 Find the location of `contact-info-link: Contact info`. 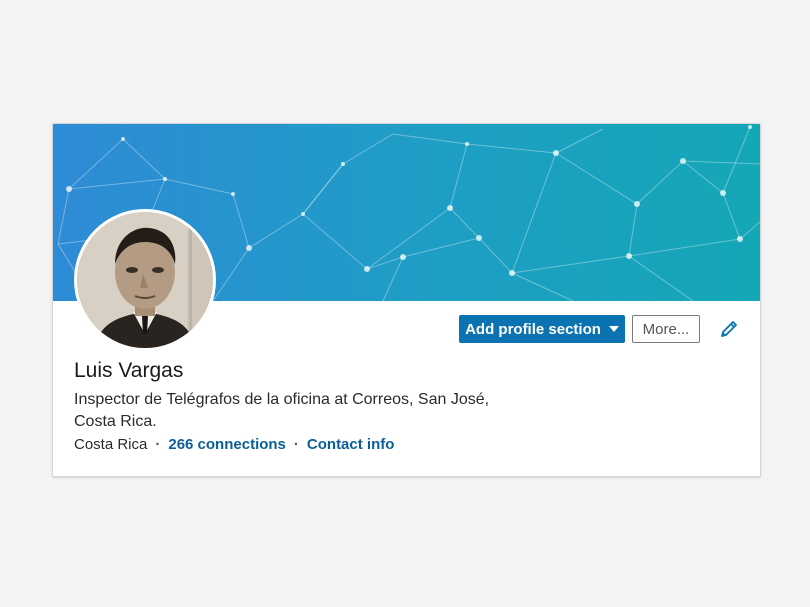

contact-info-link: Contact info is located at coordinates (351, 444).